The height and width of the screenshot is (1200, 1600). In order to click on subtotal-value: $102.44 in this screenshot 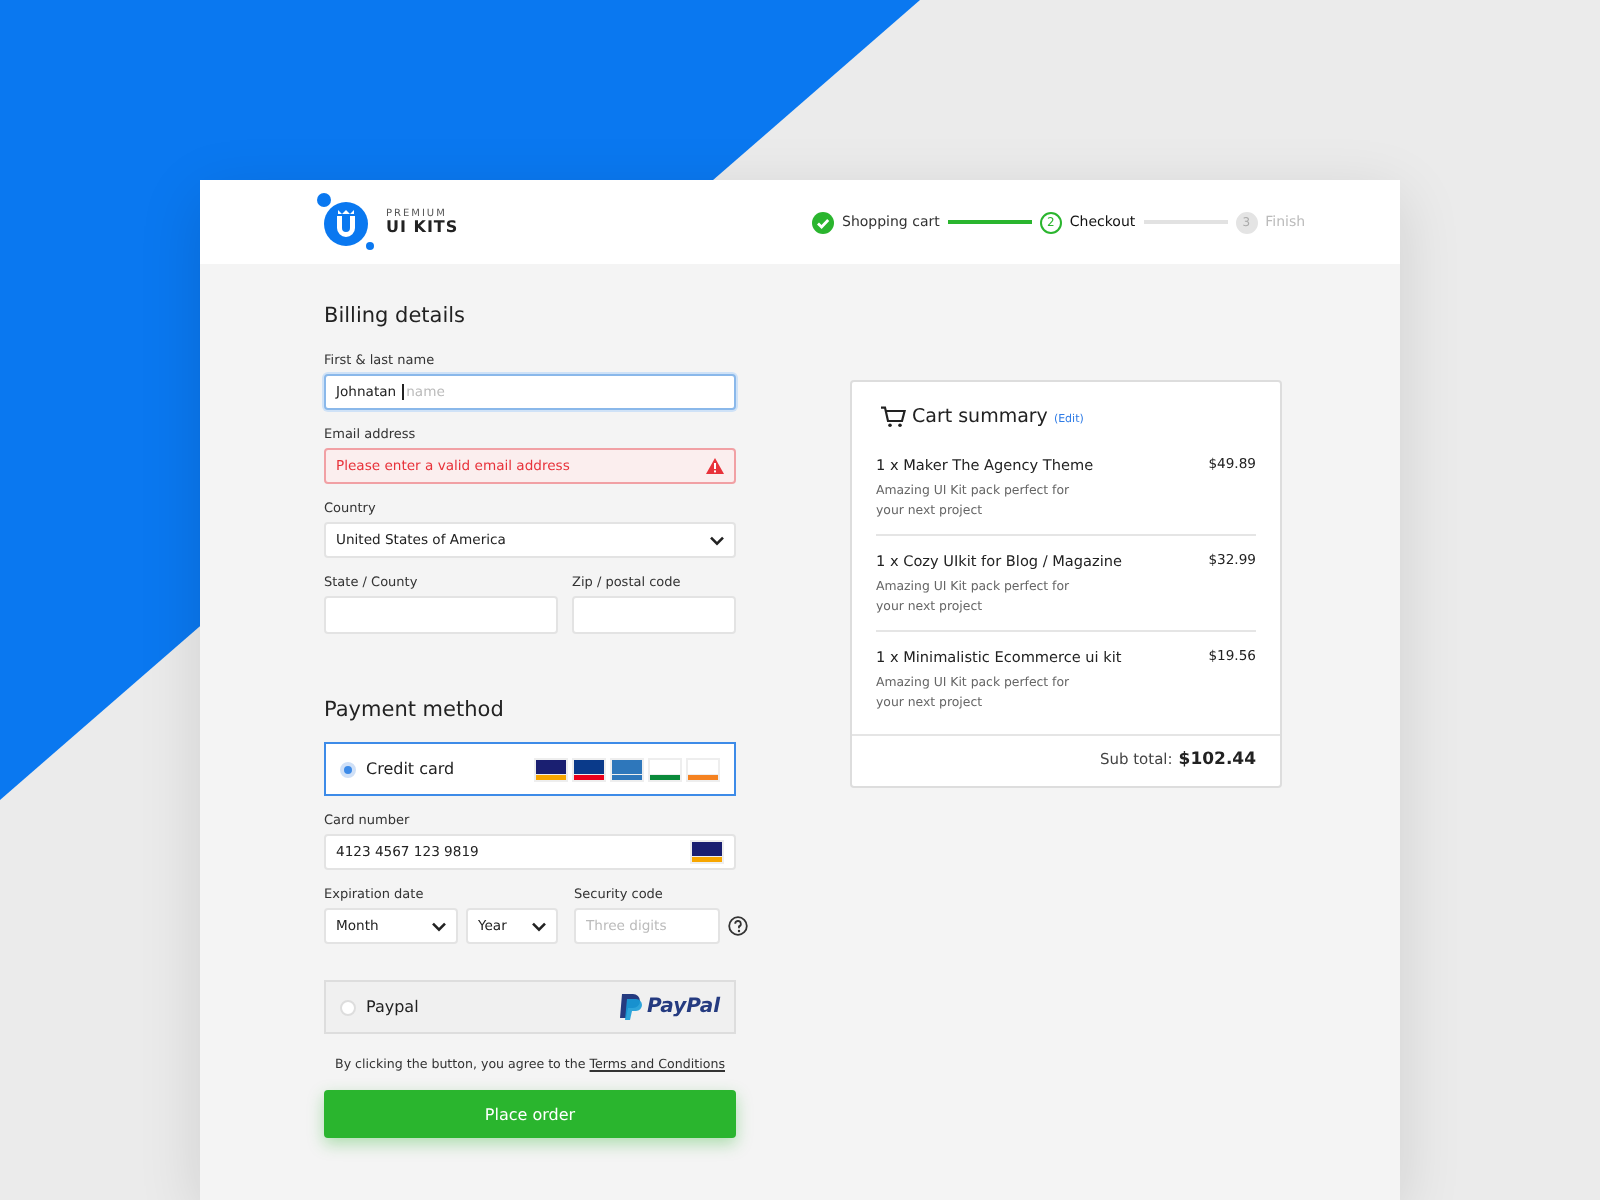, I will do `click(1217, 759)`.